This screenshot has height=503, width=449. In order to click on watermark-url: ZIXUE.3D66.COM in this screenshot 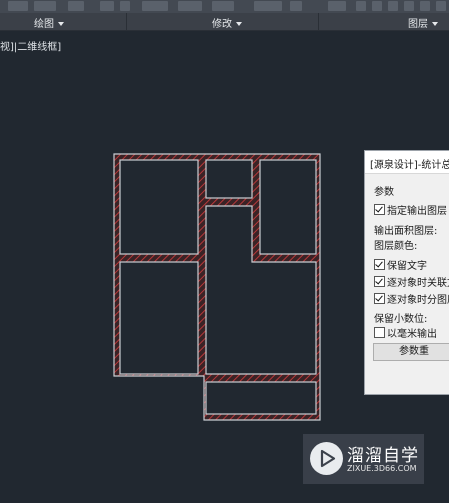, I will do `click(382, 468)`.